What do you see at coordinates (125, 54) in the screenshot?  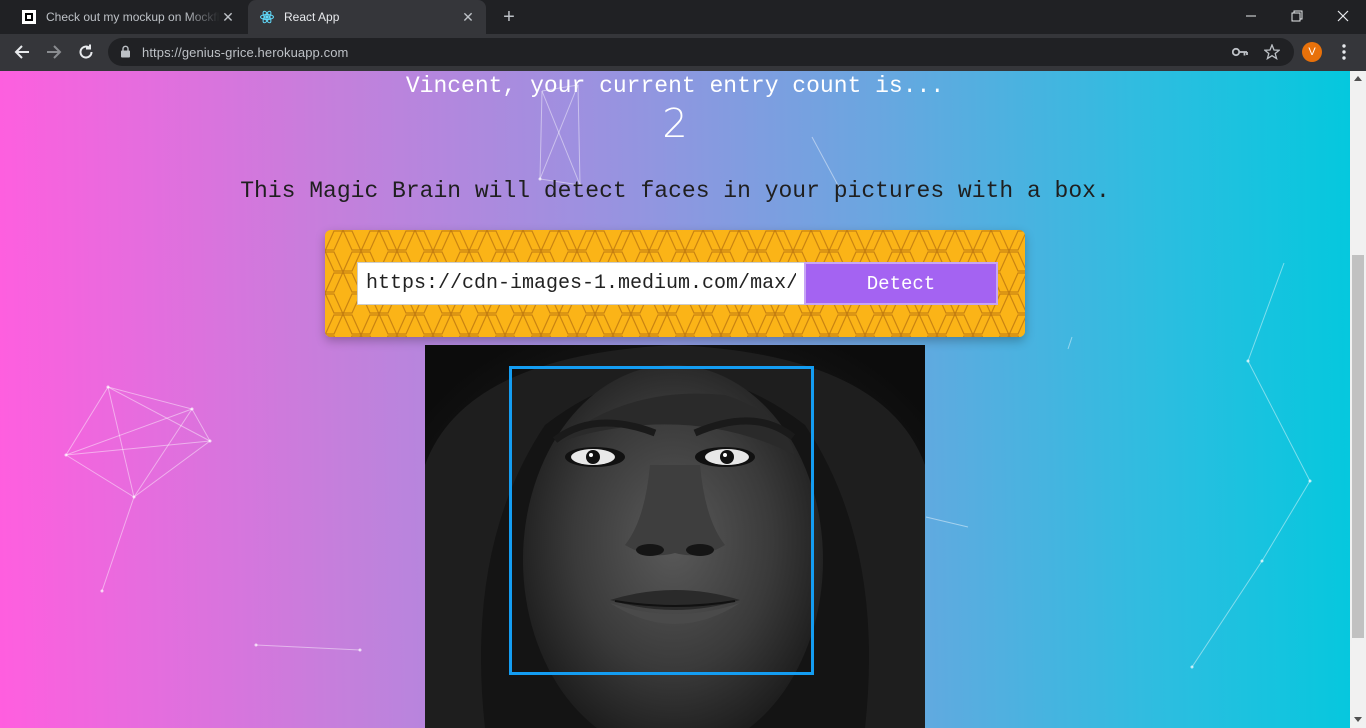 I see `lock-icon` at bounding box center [125, 54].